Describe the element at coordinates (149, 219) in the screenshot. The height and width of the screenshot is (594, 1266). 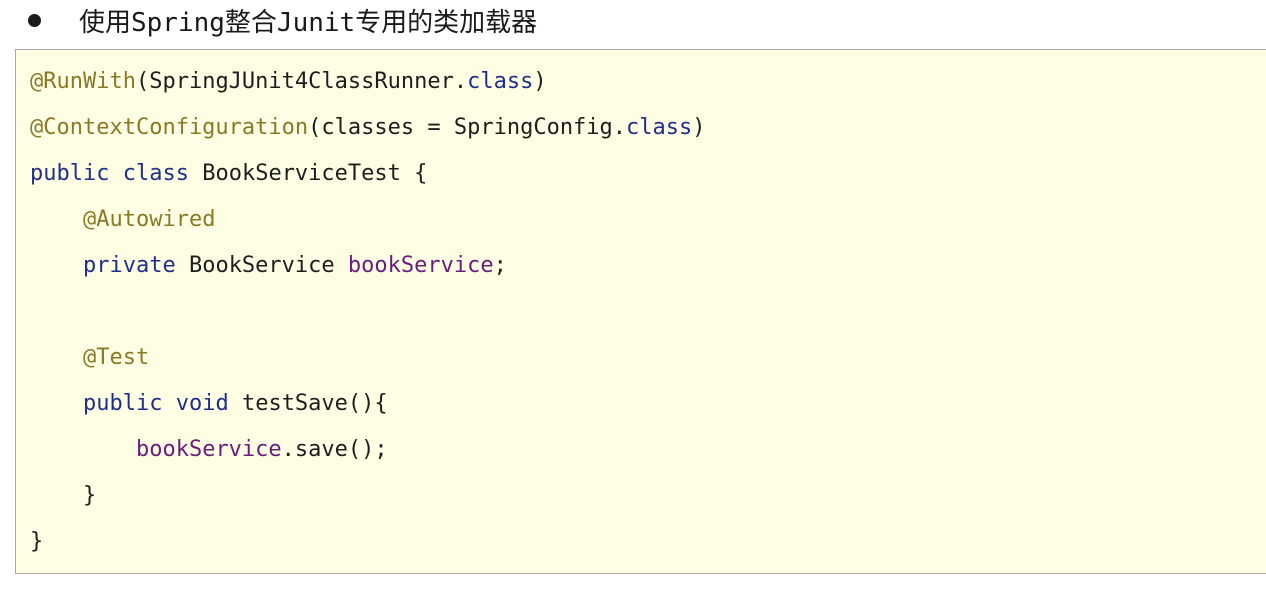
I see `annotation-autowired: @Autowired` at that location.